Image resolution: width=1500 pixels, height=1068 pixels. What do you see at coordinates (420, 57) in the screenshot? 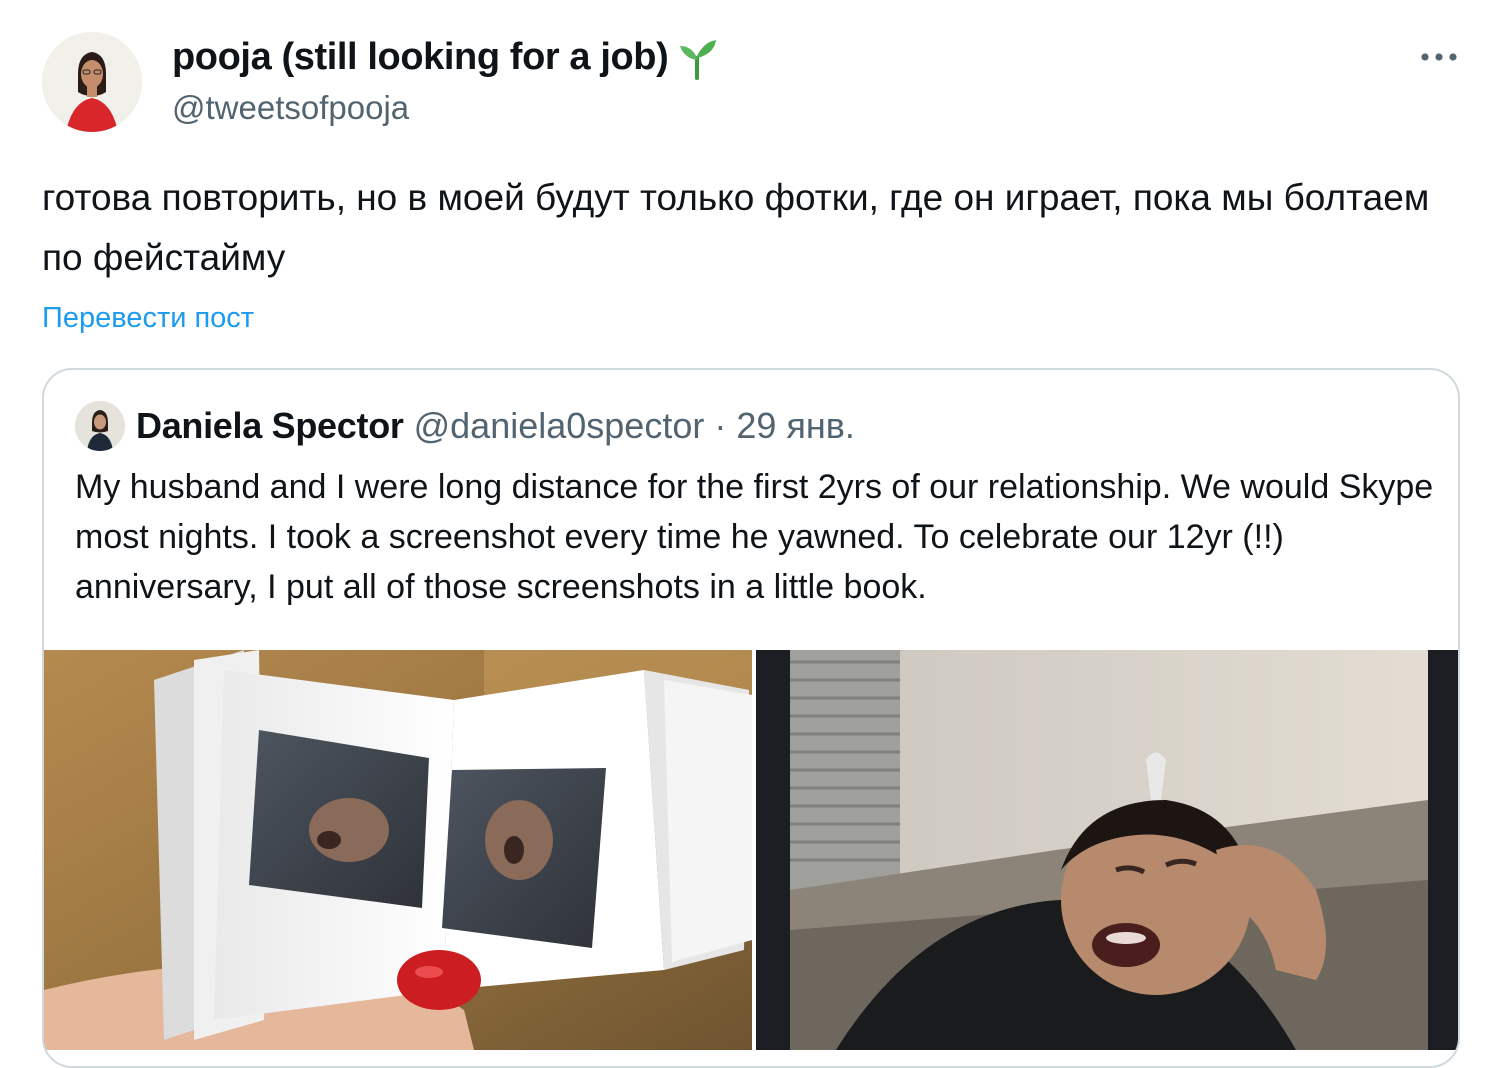
I see `author-display-name-text: pooja (still looking for a job)` at bounding box center [420, 57].